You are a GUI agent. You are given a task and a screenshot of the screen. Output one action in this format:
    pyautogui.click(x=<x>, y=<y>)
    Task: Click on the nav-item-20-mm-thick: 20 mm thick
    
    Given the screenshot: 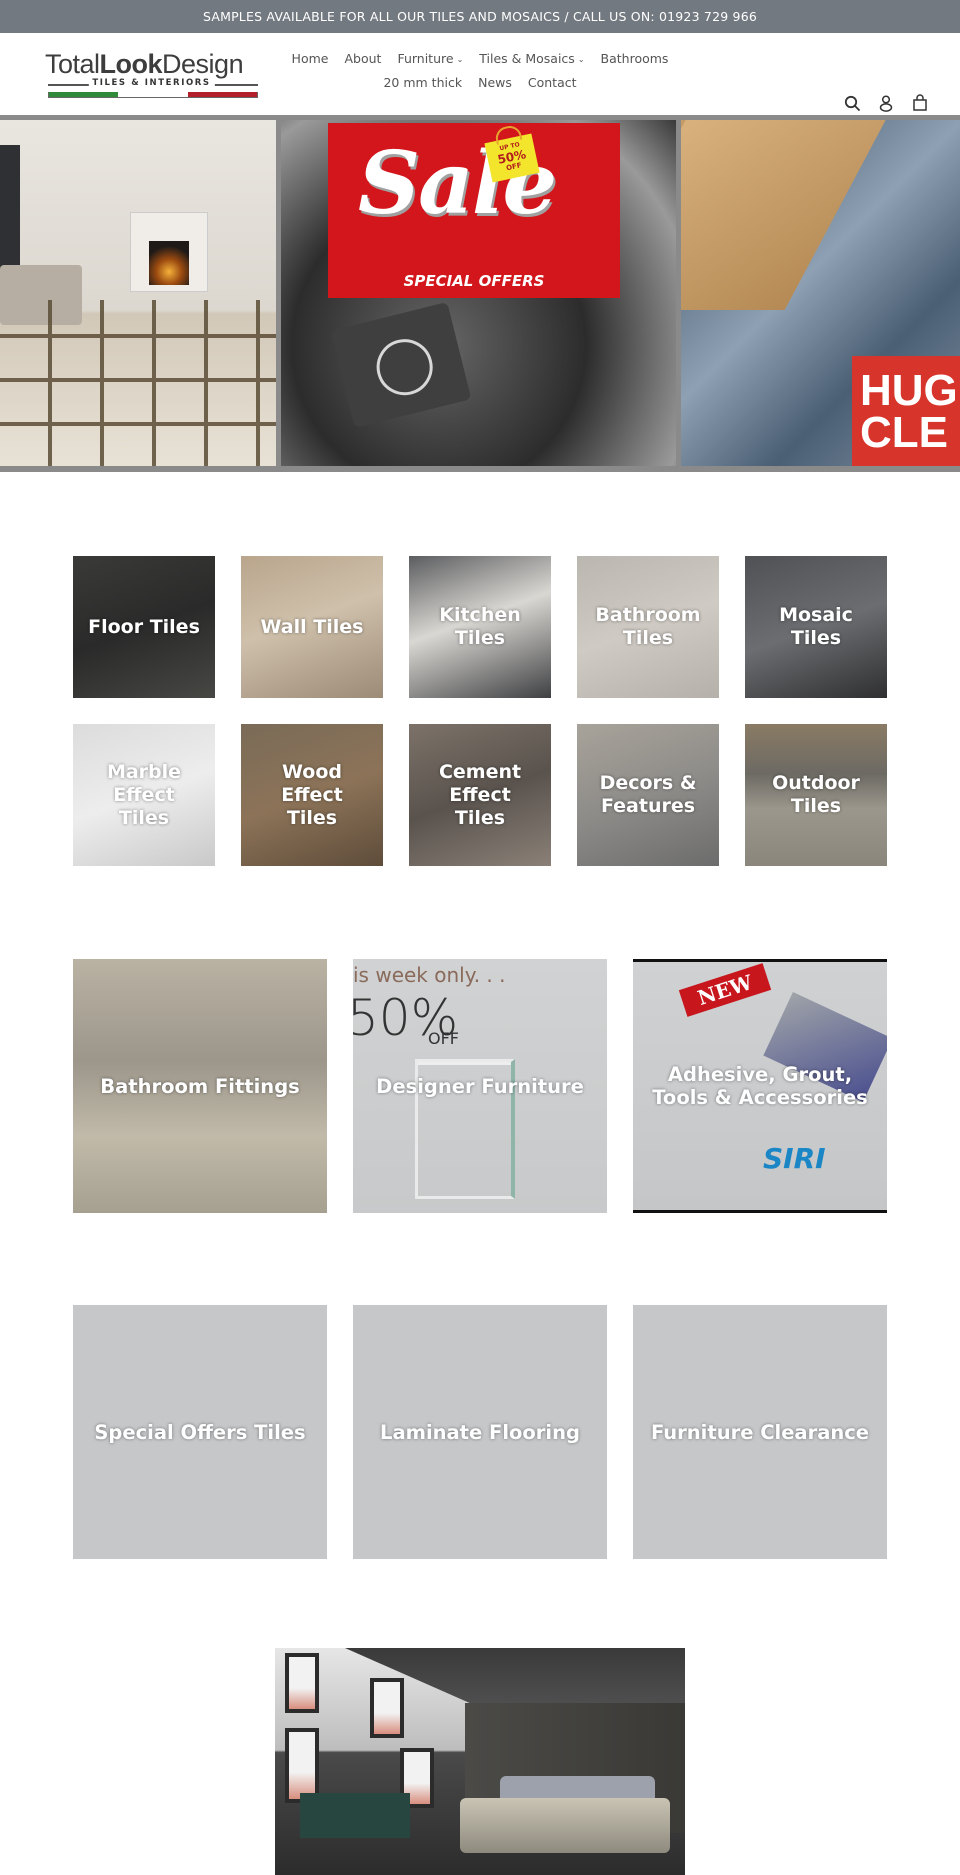 What is the action you would take?
    pyautogui.click(x=422, y=82)
    